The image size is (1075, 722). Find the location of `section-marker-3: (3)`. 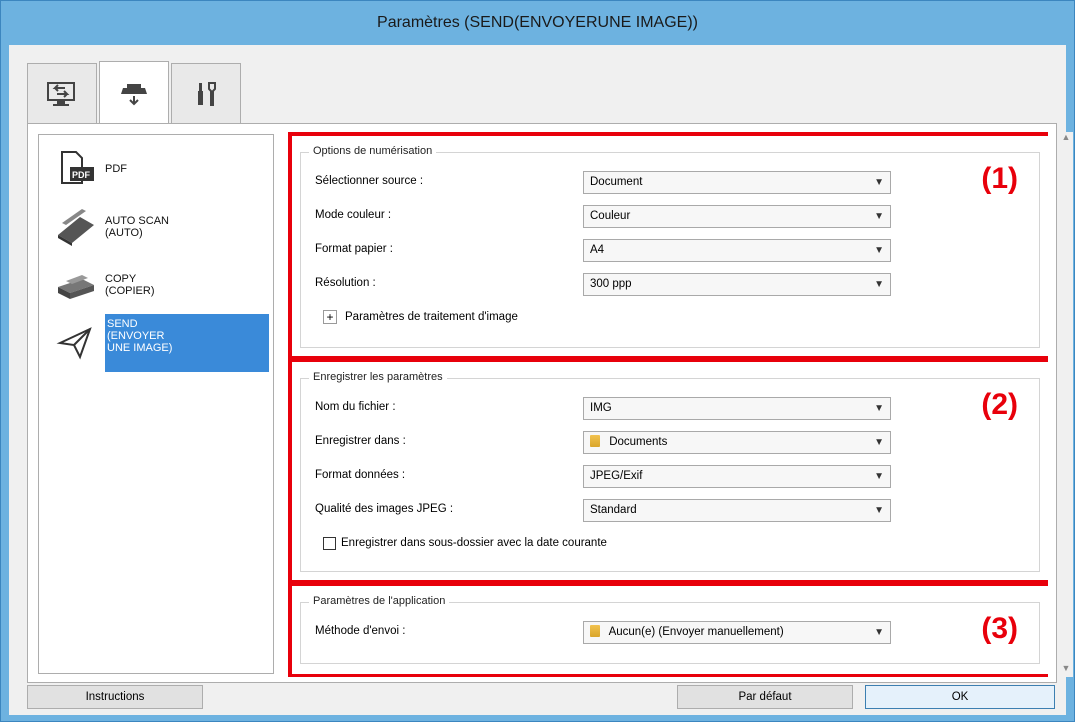

section-marker-3: (3) is located at coordinates (999, 628).